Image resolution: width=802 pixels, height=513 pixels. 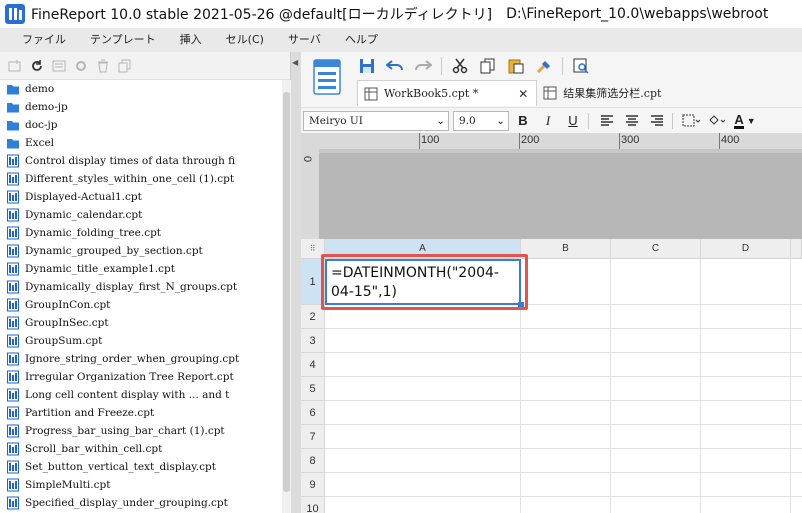 I want to click on column-header-c: C, so click(x=656, y=249).